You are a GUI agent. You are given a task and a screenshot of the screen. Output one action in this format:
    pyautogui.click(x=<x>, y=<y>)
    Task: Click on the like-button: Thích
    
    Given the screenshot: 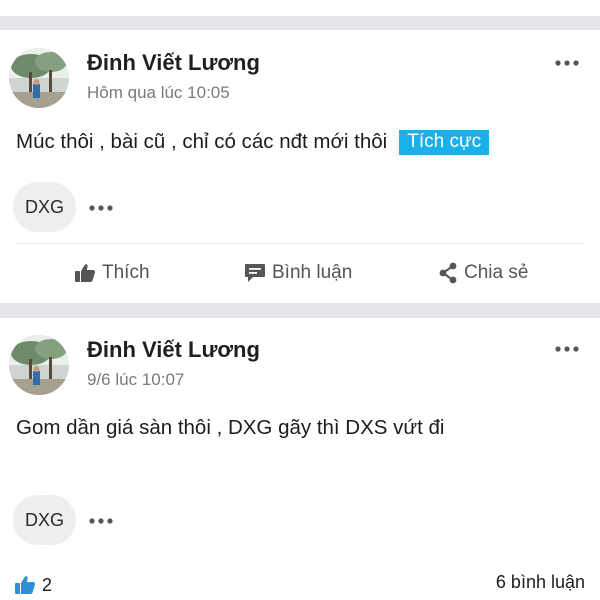 What is the action you would take?
    pyautogui.click(x=112, y=273)
    